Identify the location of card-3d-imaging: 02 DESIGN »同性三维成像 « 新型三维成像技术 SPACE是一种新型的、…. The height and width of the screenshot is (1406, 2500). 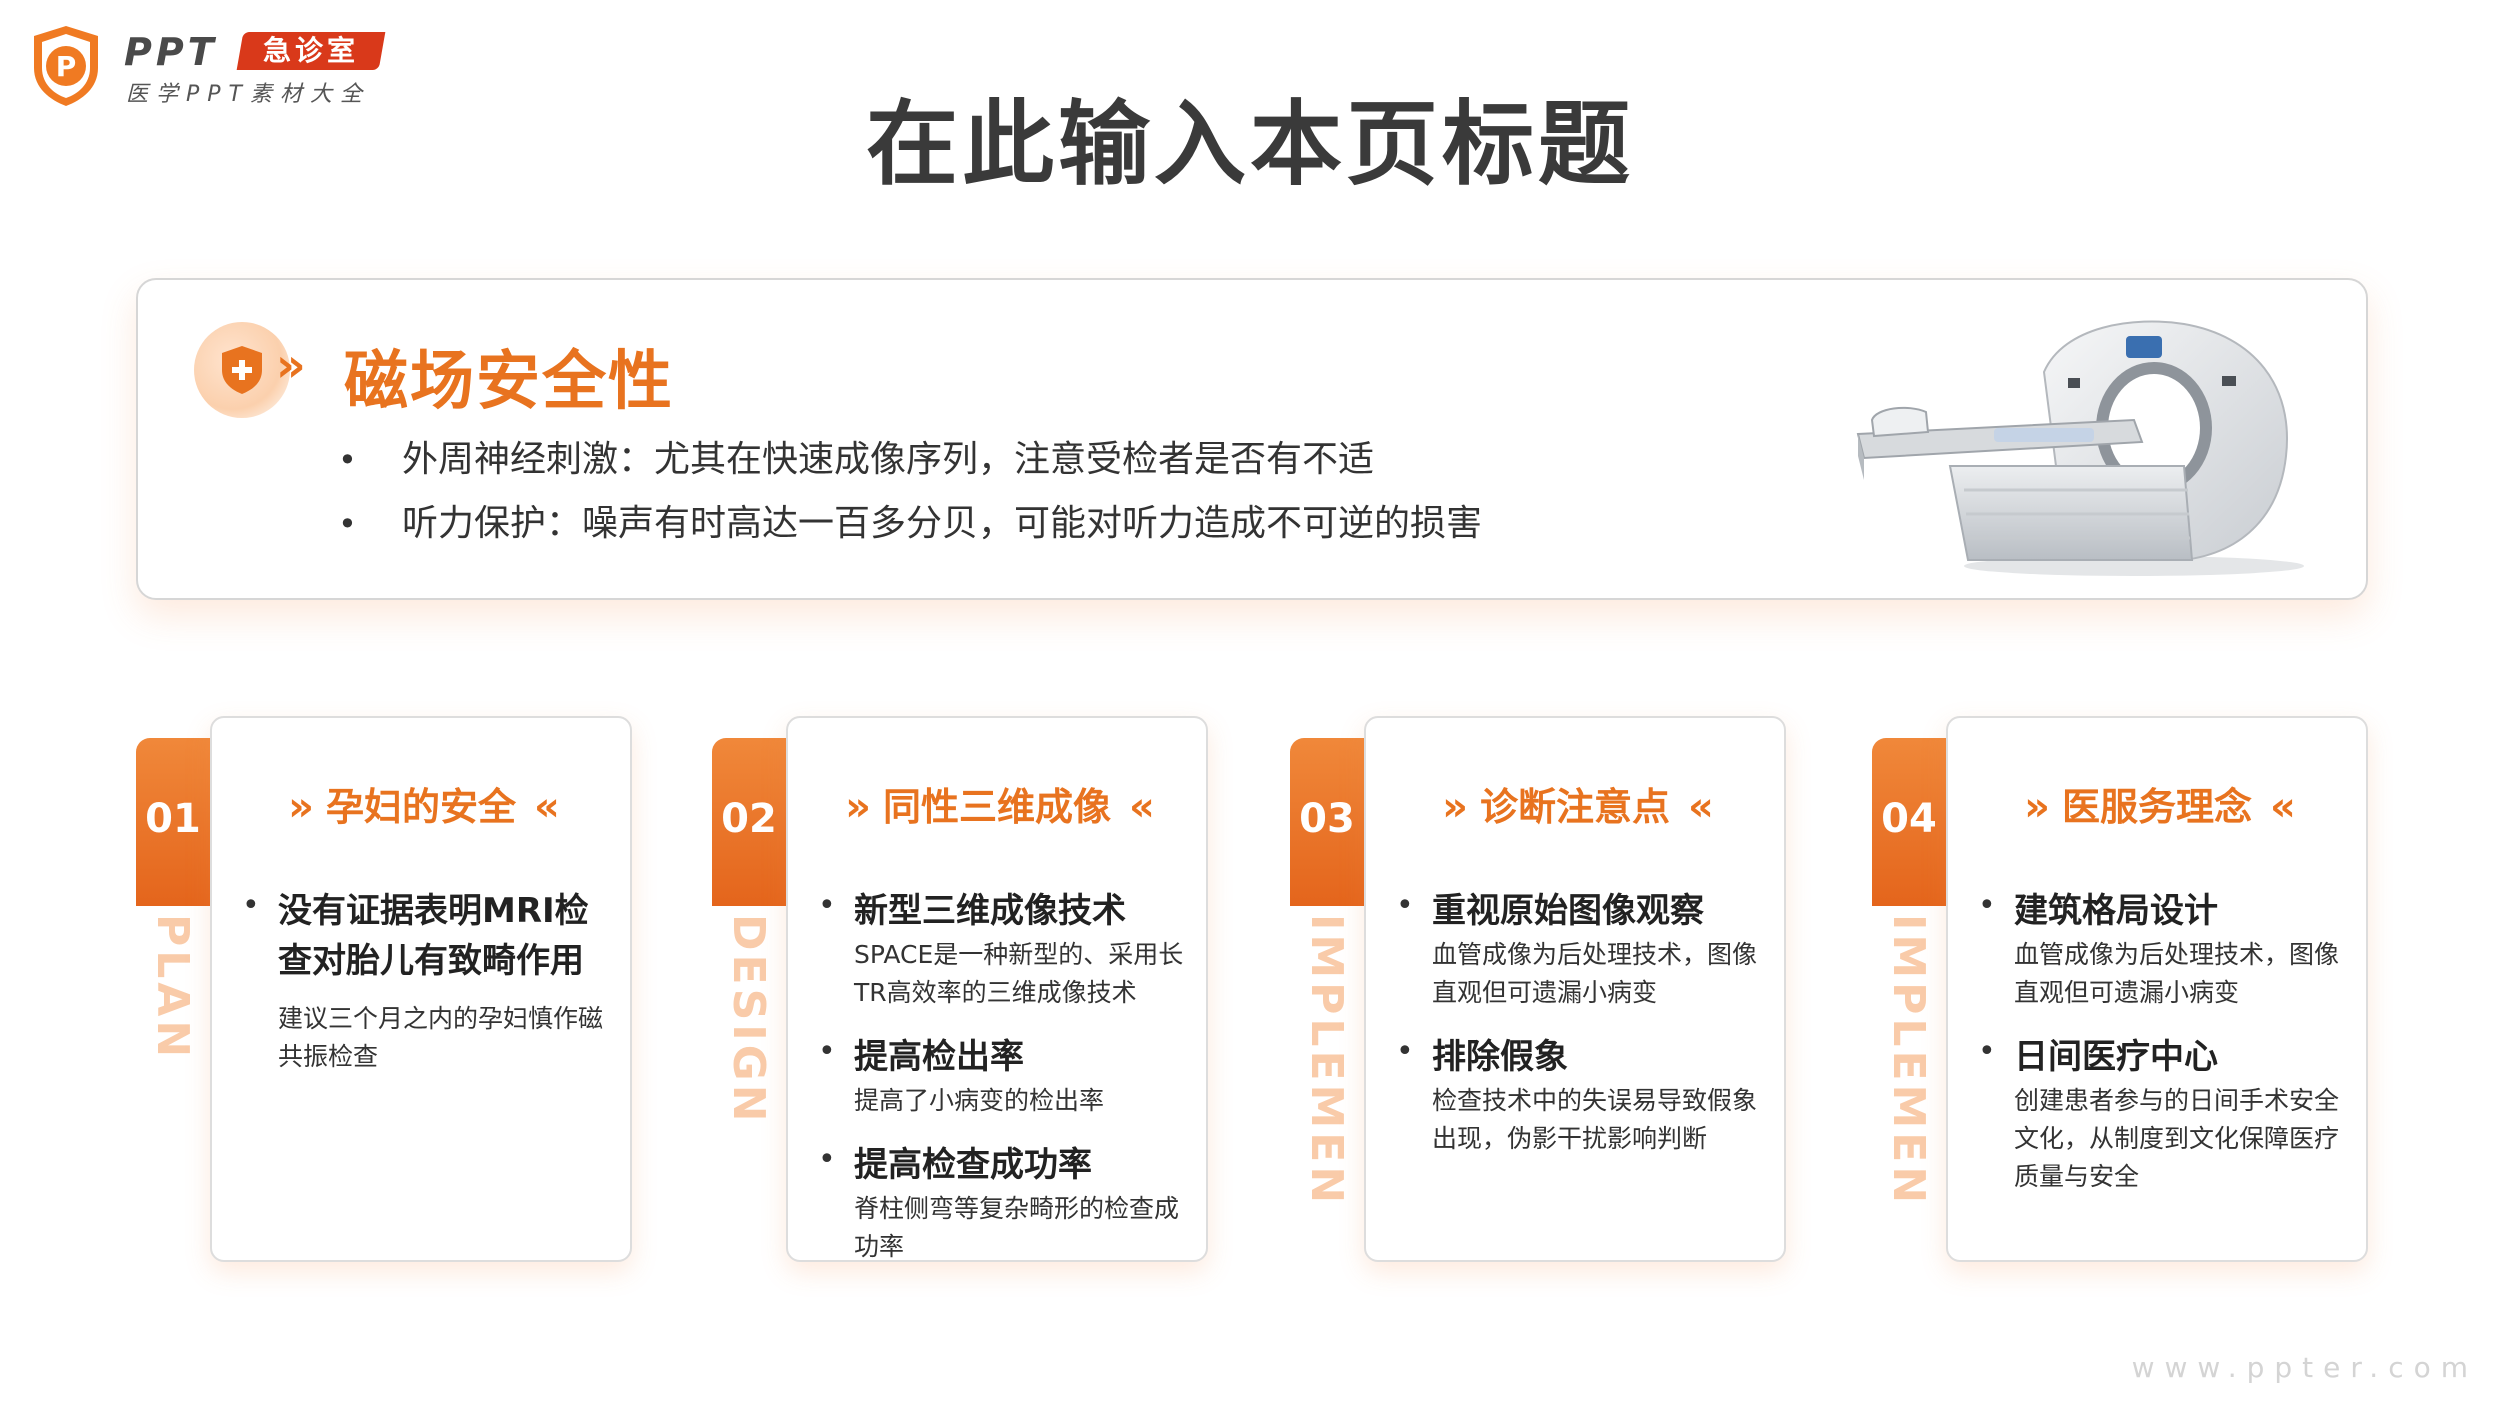
(967, 989).